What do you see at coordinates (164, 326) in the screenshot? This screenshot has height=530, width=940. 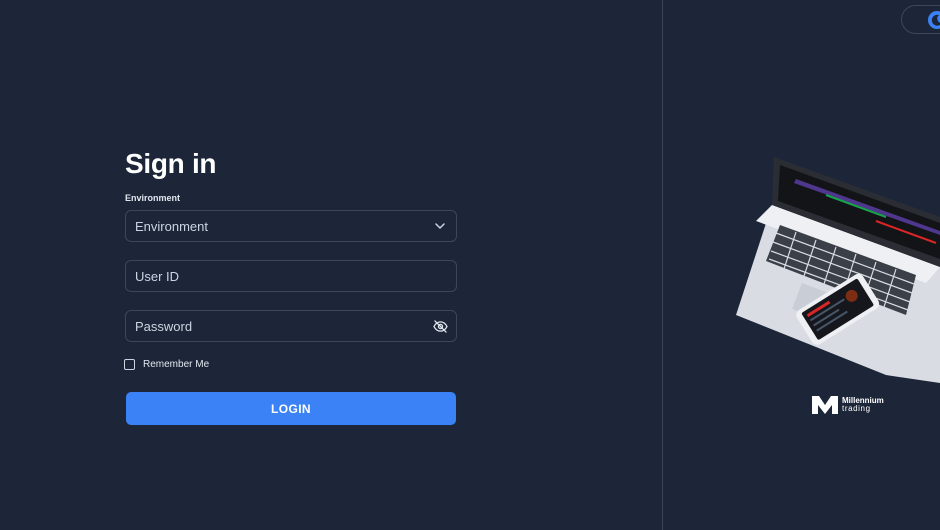 I see `password-placeholder: Password` at bounding box center [164, 326].